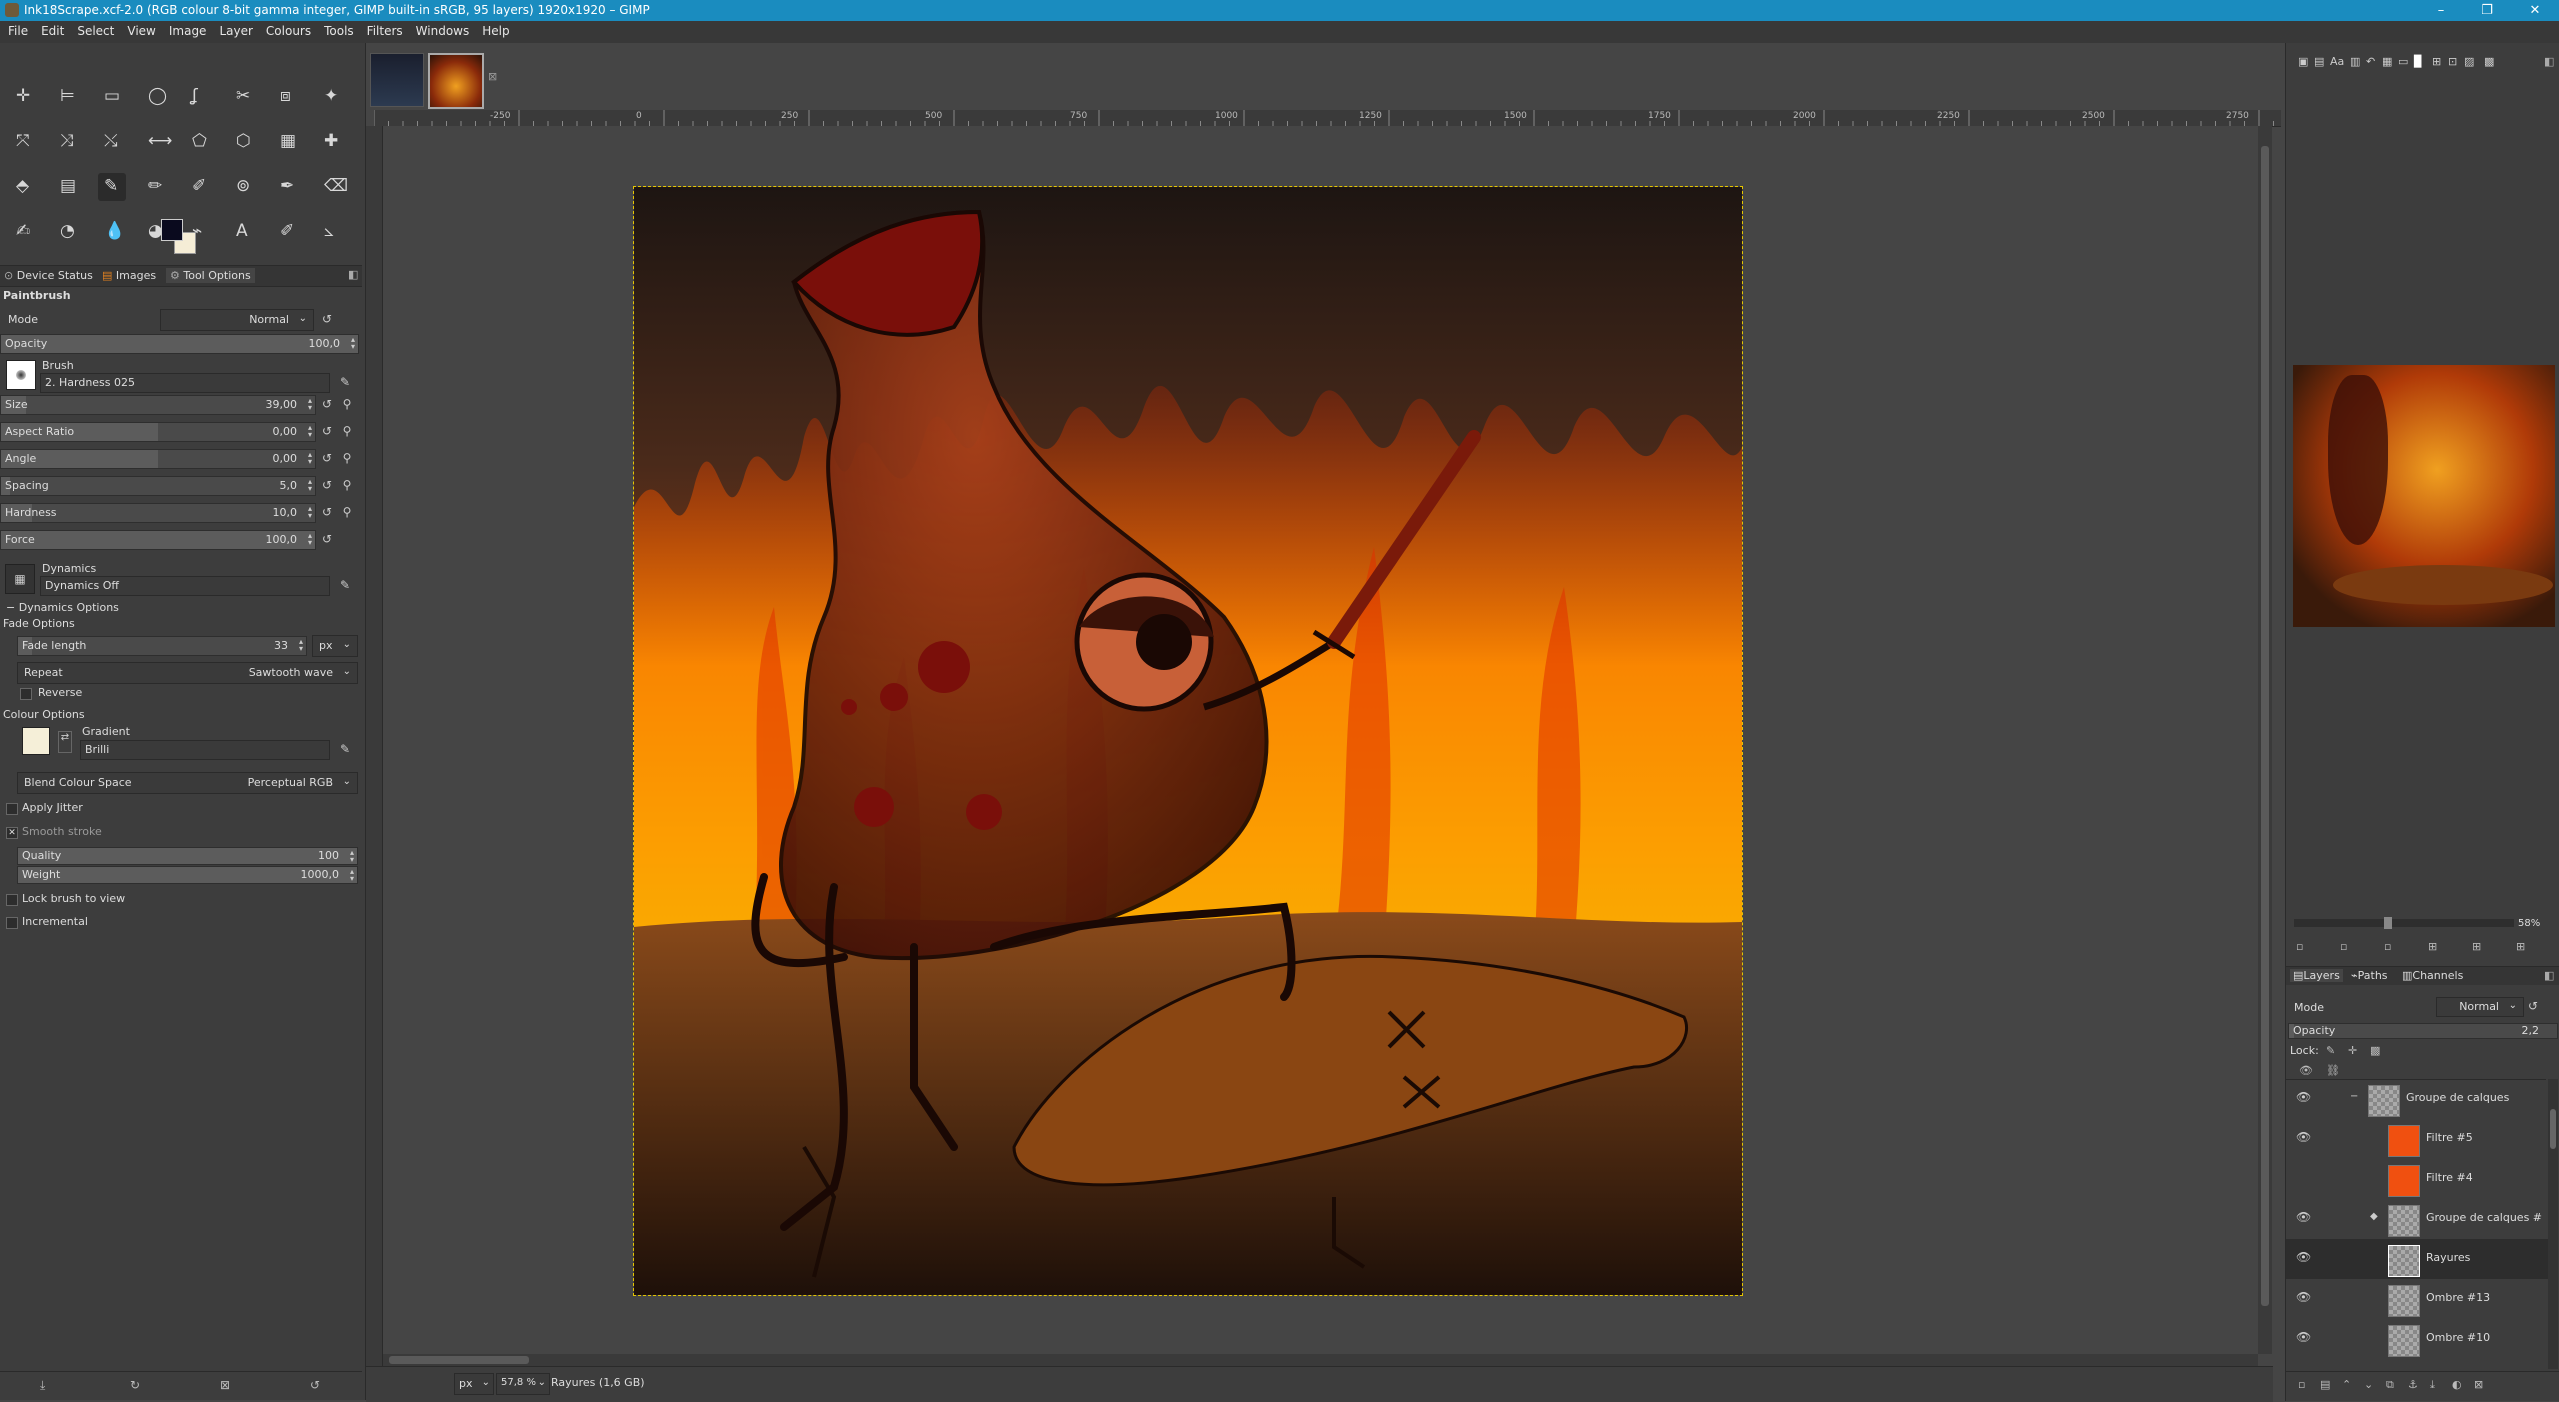  Describe the element at coordinates (36, 741) in the screenshot. I see `gradient-preview` at that location.